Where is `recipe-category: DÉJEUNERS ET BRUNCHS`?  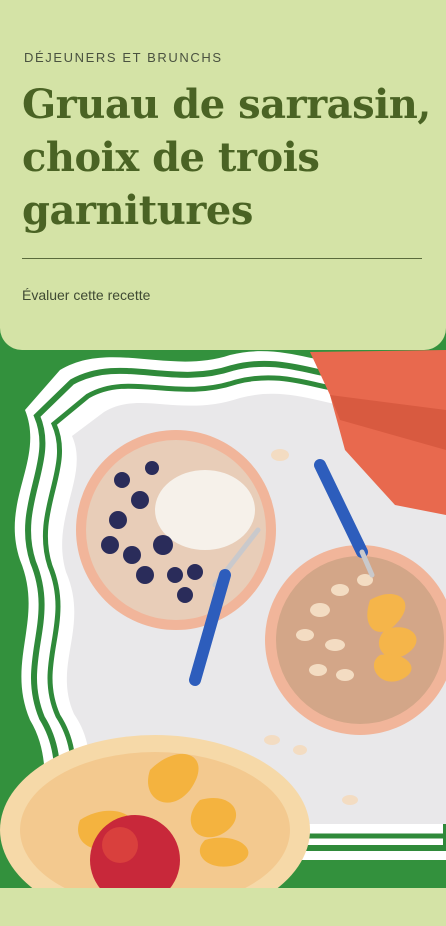 recipe-category: DÉJEUNERS ET BRUNCHS is located at coordinates (123, 57).